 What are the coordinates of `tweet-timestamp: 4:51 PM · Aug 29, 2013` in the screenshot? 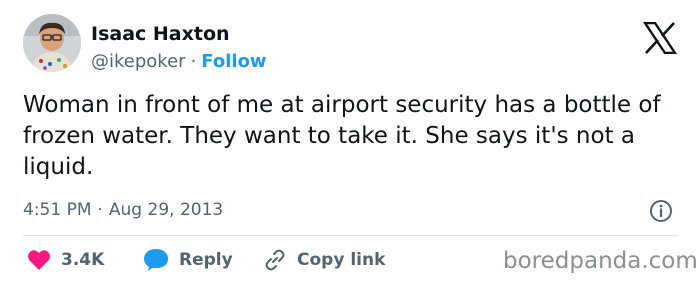 It's located at (123, 210).